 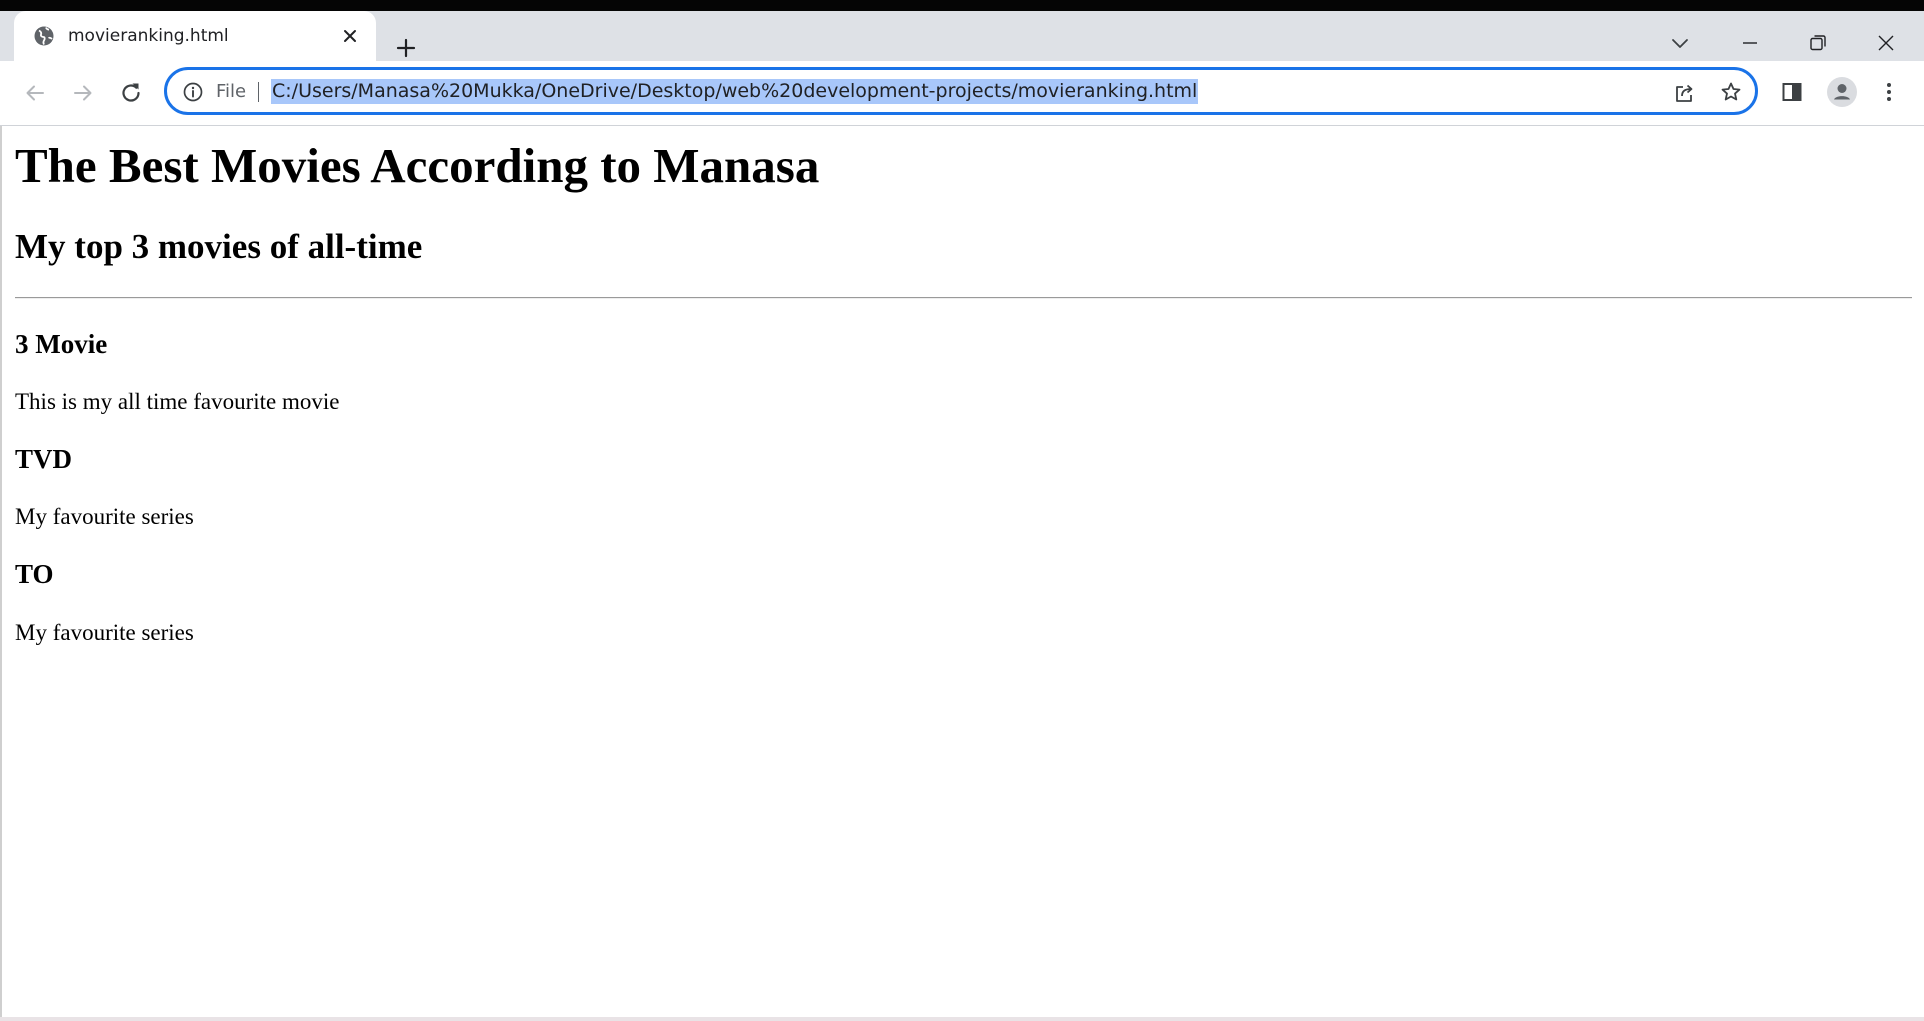 What do you see at coordinates (148, 36) in the screenshot?
I see `tab-title: movieranking.html` at bounding box center [148, 36].